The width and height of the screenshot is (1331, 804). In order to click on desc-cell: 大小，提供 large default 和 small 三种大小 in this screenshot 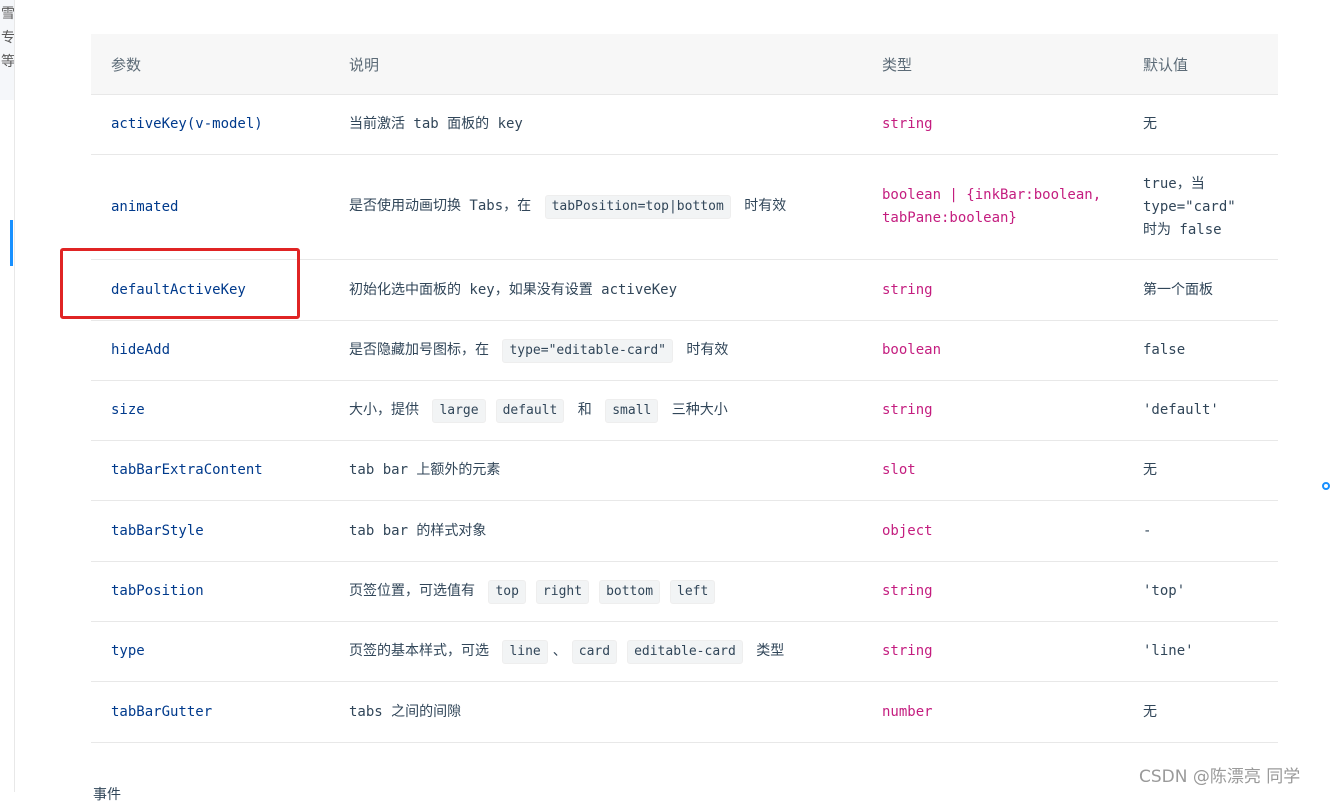, I will do `click(595, 410)`.